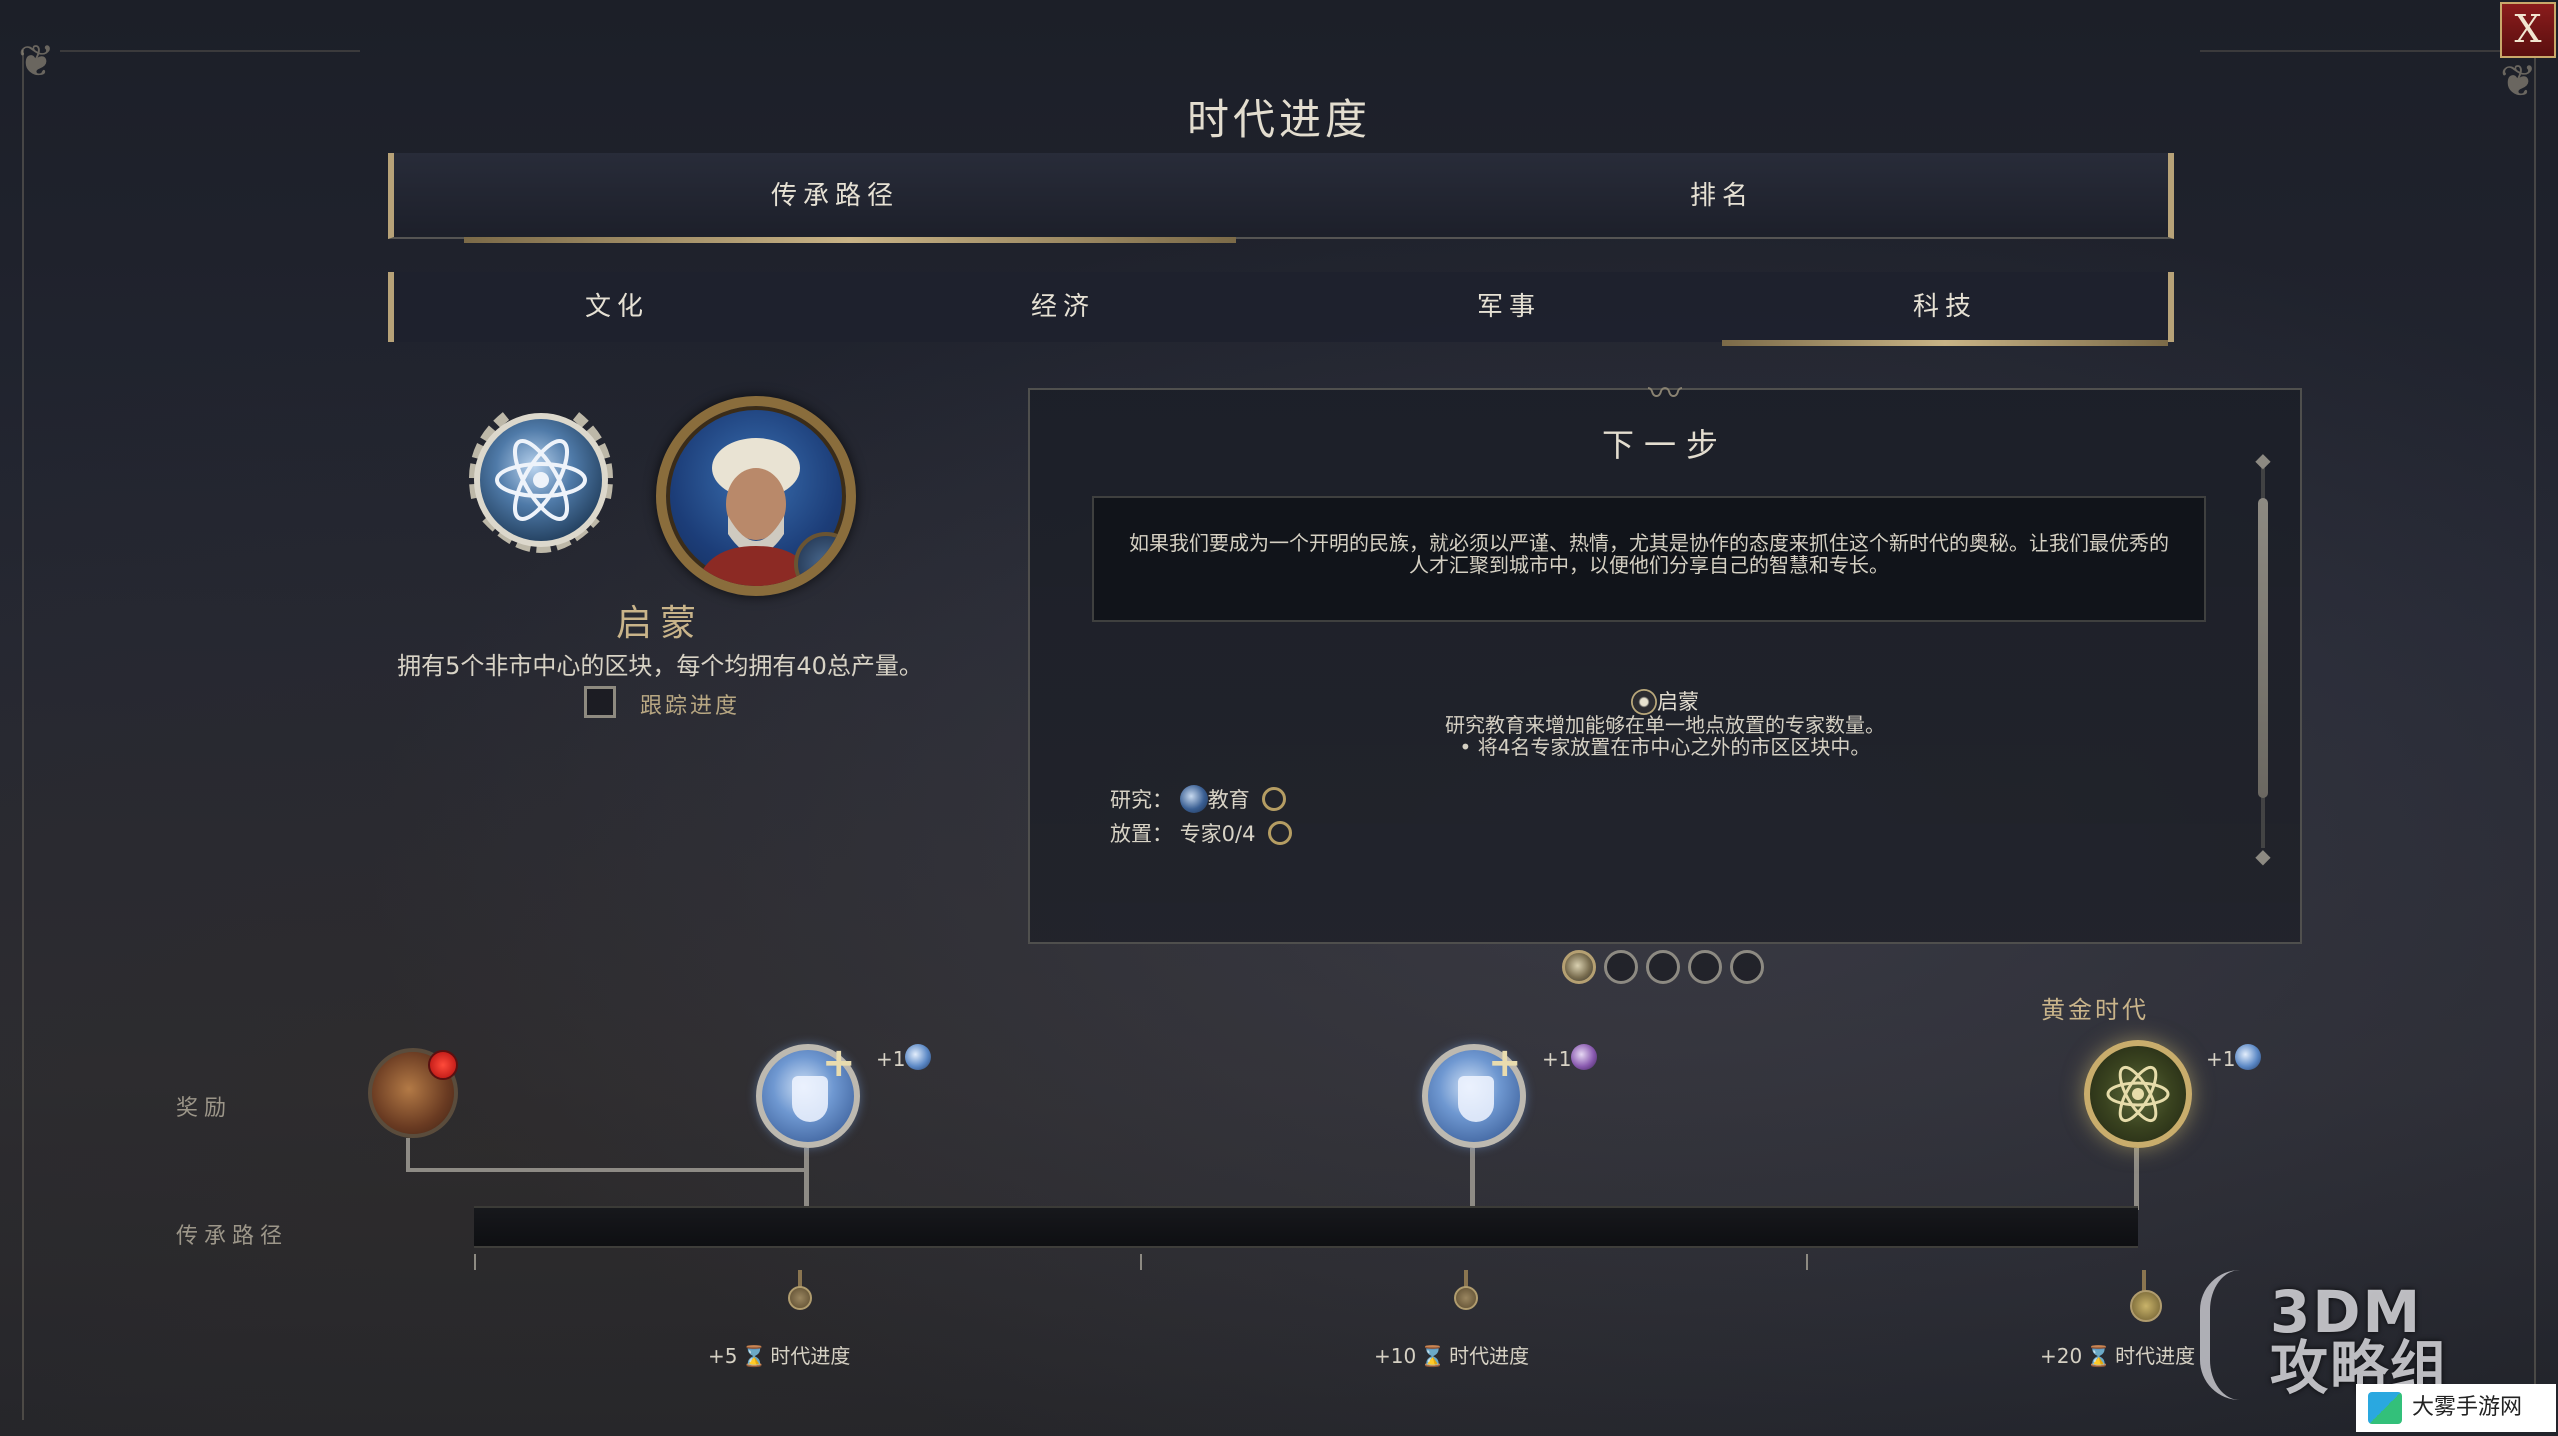  I want to click on page-title: 时代进度, so click(1278, 119).